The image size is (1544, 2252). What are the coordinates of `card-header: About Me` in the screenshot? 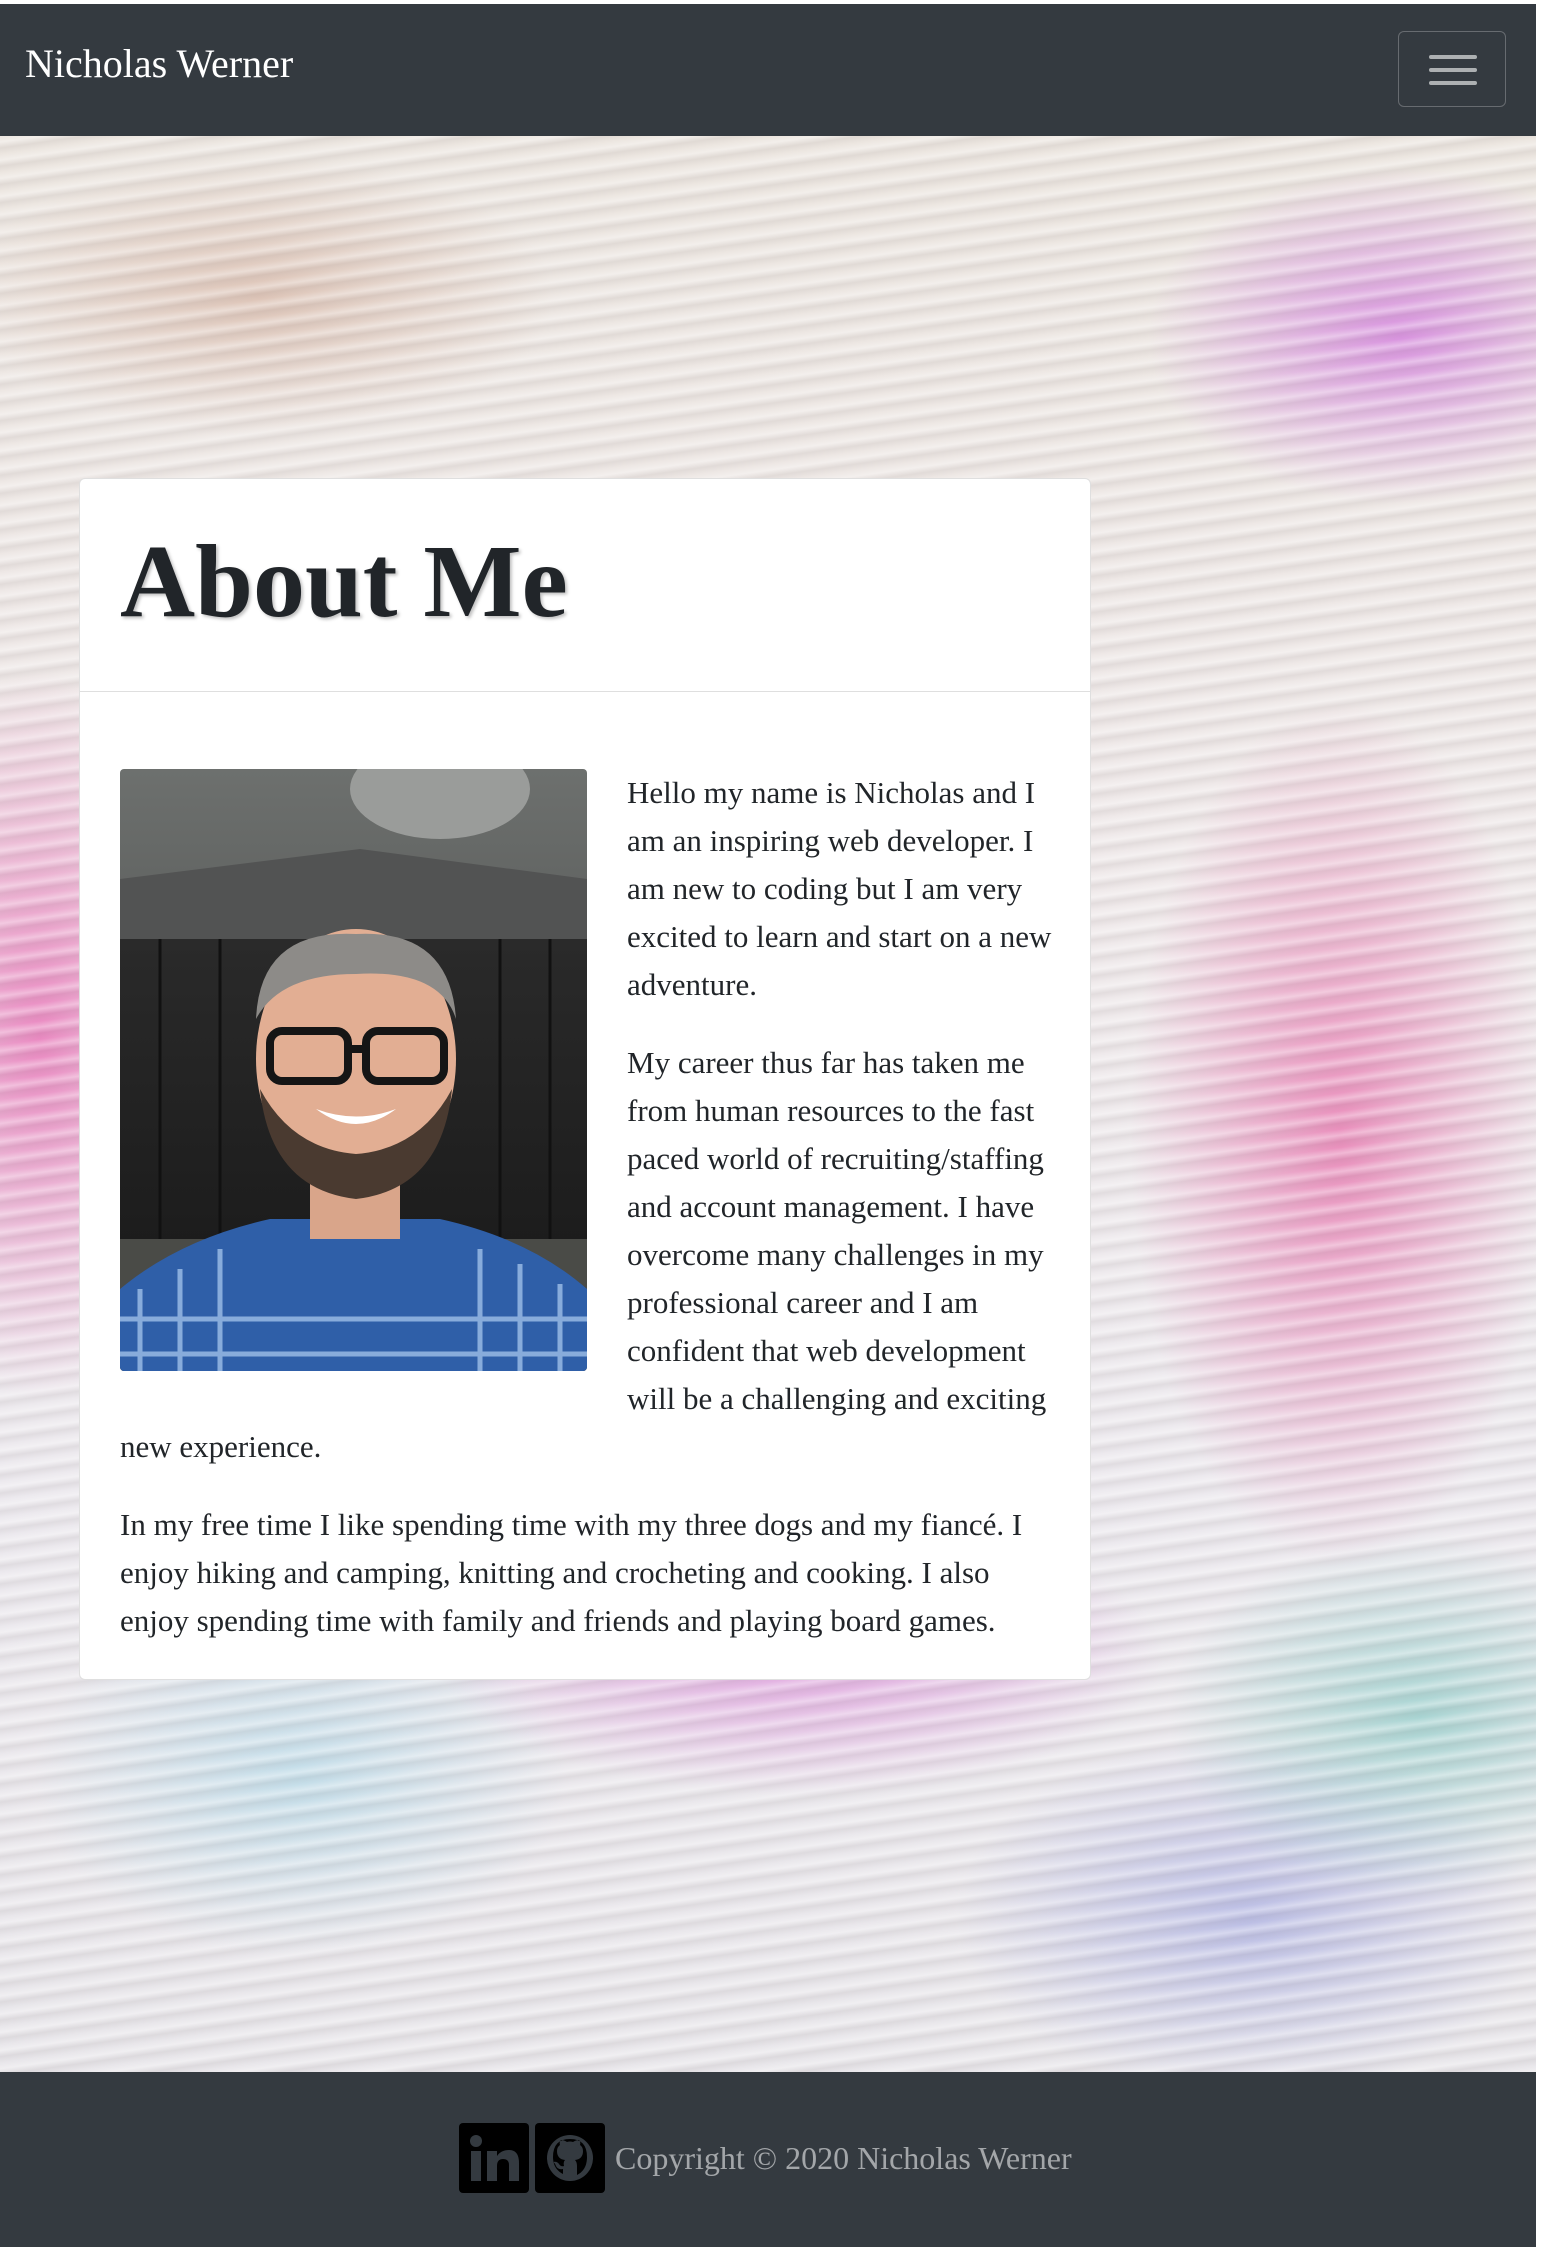 It's located at (585, 585).